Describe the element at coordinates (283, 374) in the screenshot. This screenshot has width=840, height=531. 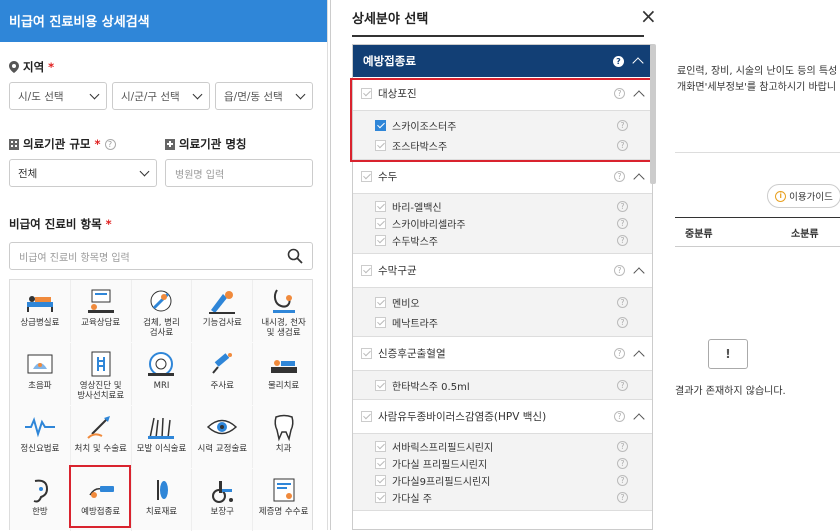
I see `category-physical-therapy: 물리치료` at that location.